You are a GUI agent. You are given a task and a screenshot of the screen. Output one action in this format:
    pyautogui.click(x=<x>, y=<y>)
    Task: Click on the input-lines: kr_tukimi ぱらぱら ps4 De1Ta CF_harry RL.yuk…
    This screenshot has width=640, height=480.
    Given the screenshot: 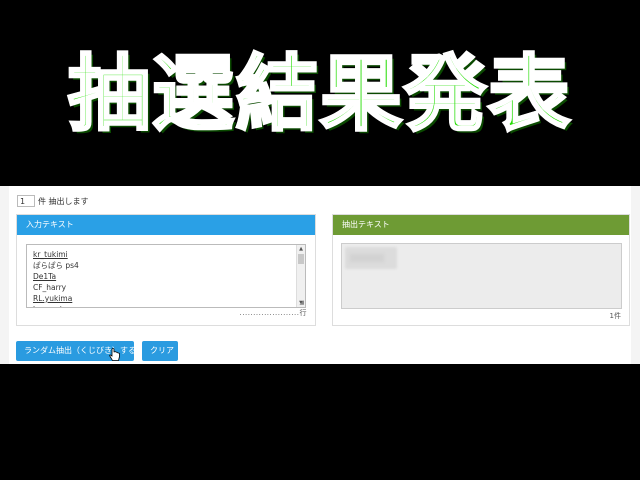 What is the action you would take?
    pyautogui.click(x=166, y=276)
    